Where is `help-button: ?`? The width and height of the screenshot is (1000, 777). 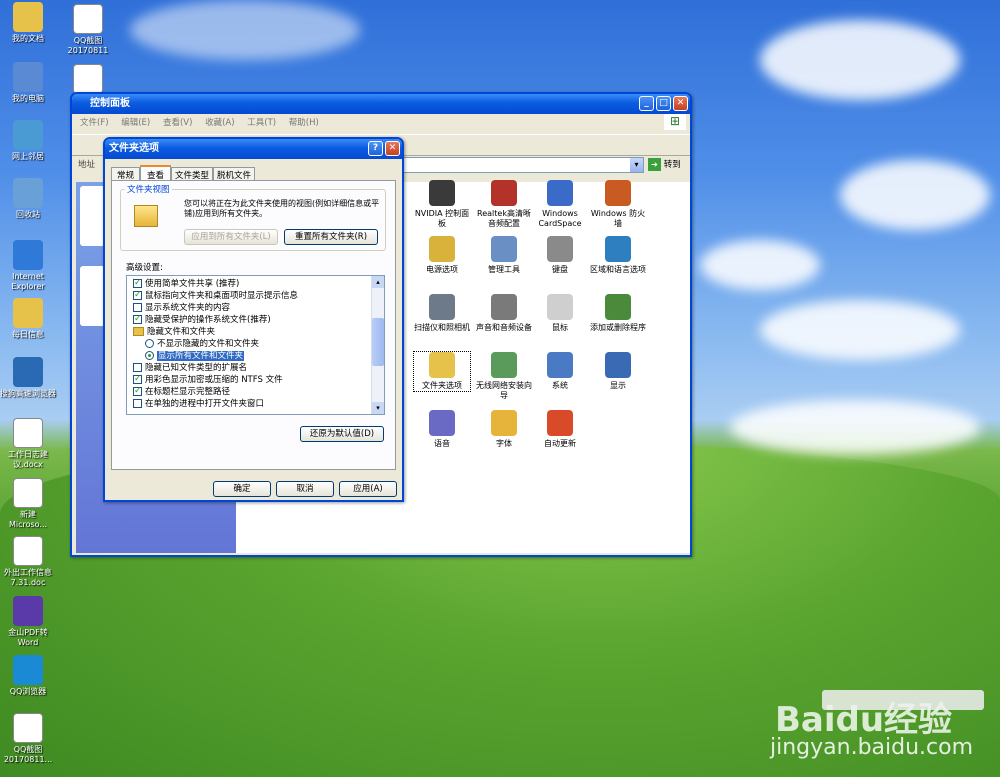
help-button: ? is located at coordinates (375, 148).